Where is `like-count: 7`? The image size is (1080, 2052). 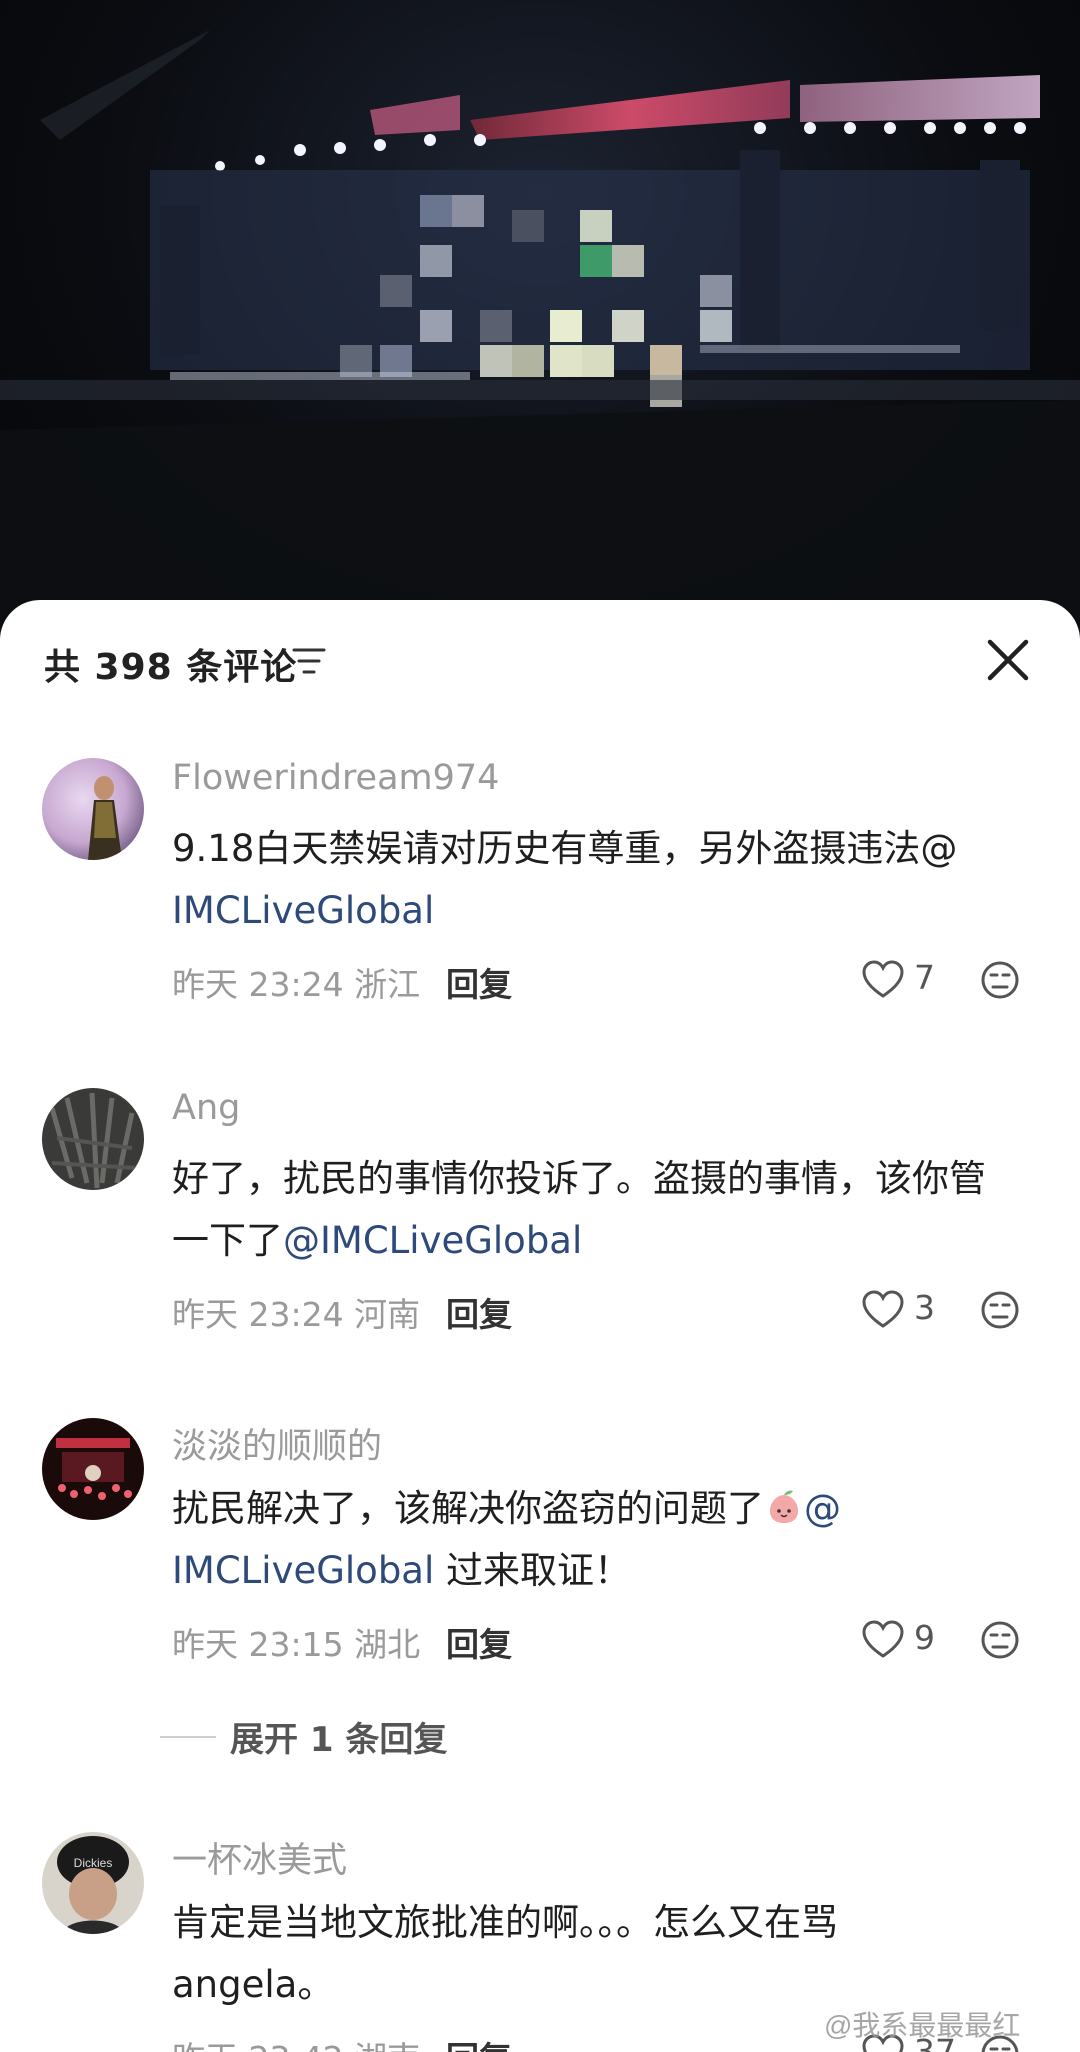
like-count: 7 is located at coordinates (924, 977).